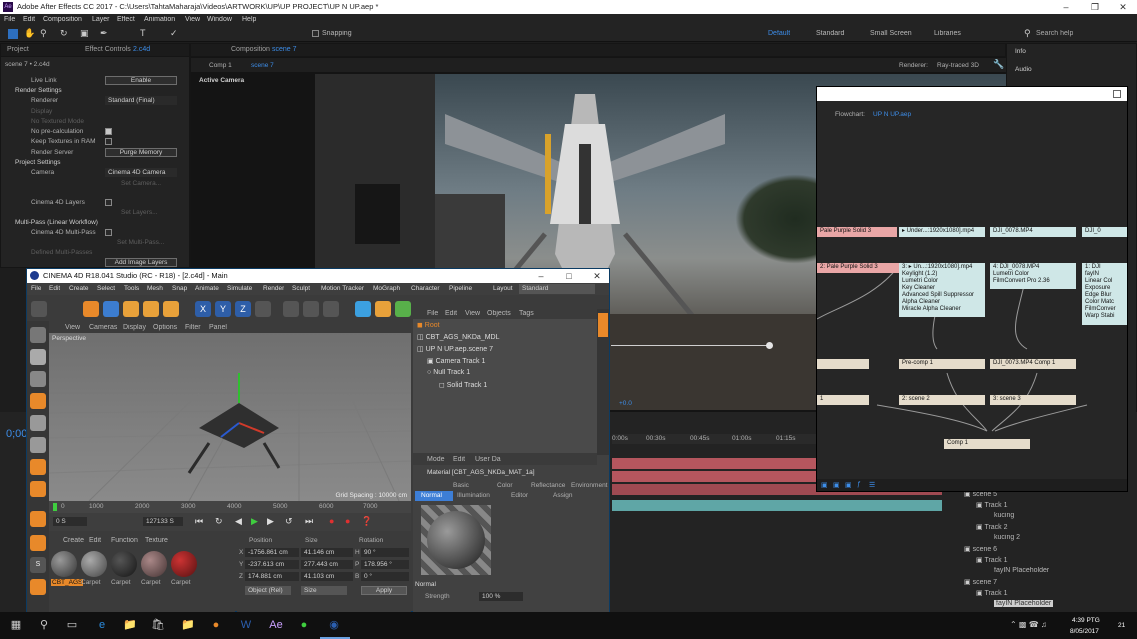  Describe the element at coordinates (327, 564) in the screenshot. I see `size-y-field: 277.443 cm` at that location.